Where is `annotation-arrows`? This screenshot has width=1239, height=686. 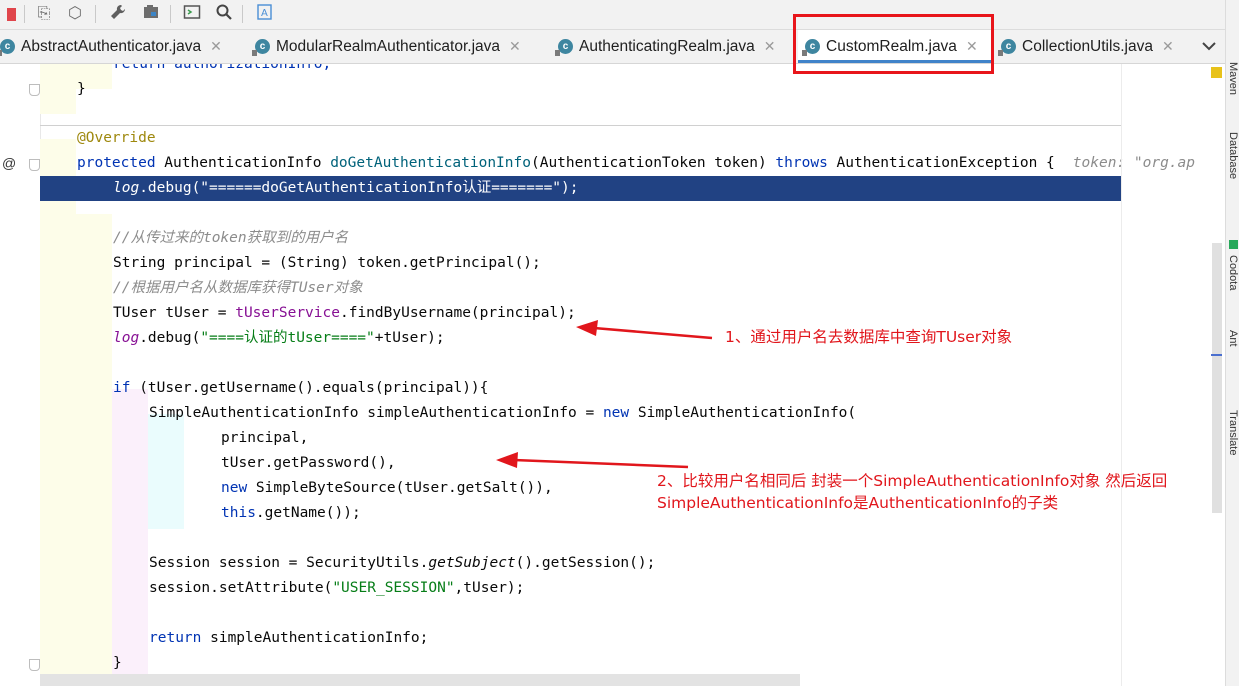 annotation-arrows is located at coordinates (604, 394).